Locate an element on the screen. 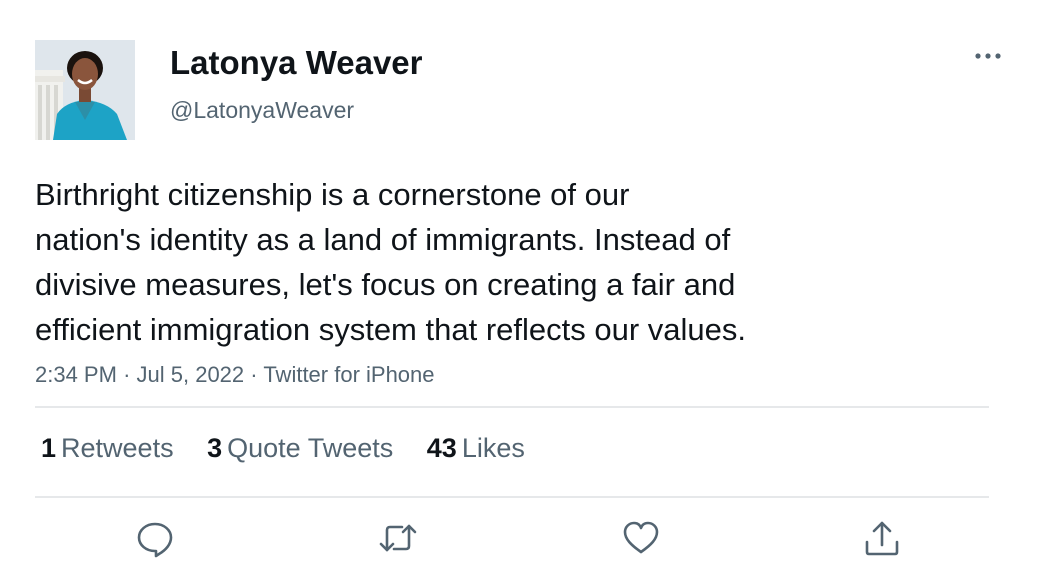  profile-photo-icon is located at coordinates (85, 90).